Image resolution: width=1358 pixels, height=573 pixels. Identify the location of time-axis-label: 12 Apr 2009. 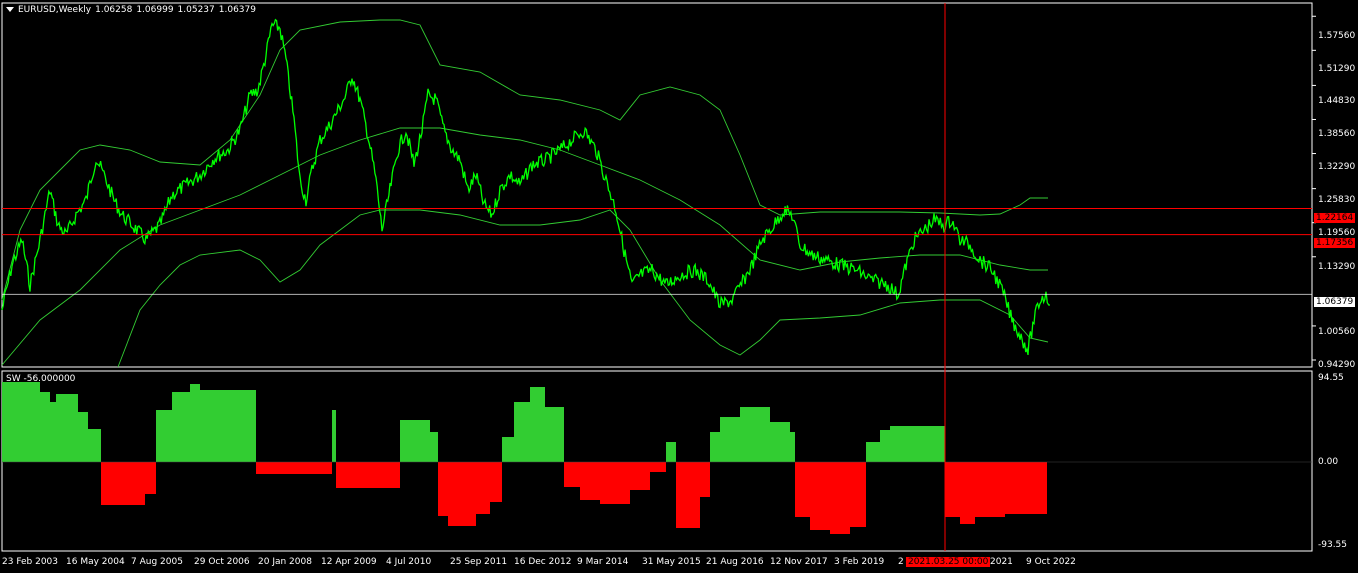
(349, 562).